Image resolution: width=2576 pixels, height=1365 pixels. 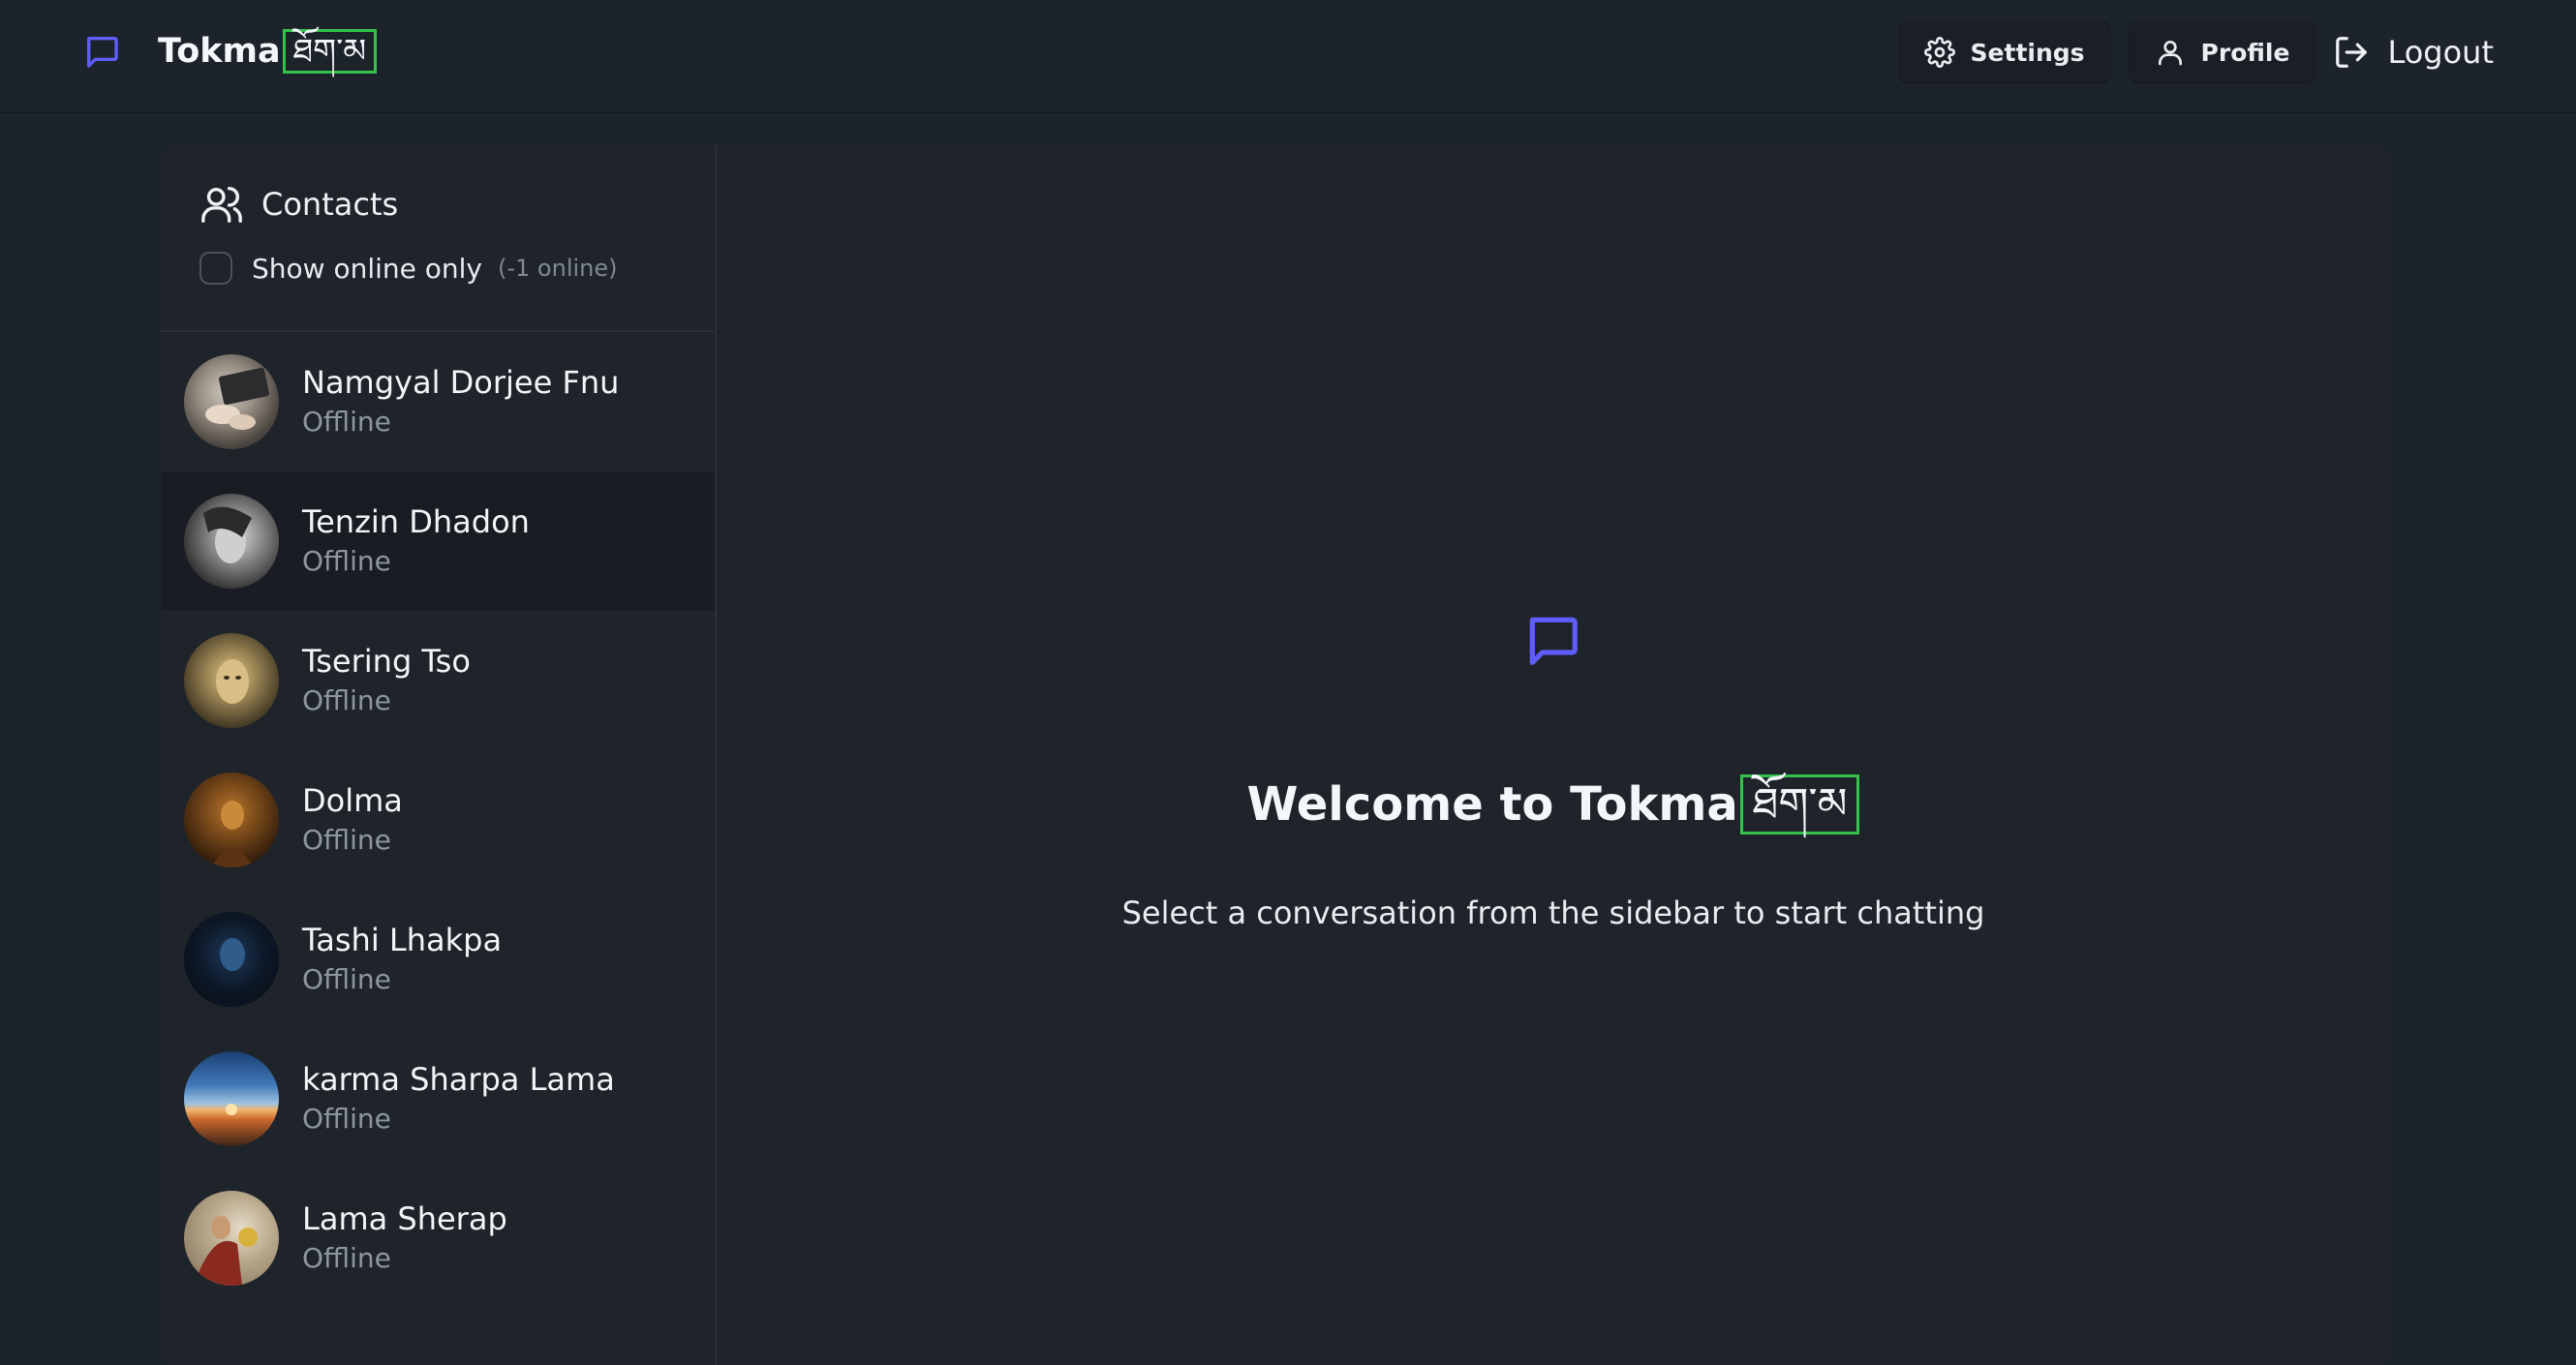 I want to click on brand-name: Tokma ཐོག་མ, so click(x=268, y=52).